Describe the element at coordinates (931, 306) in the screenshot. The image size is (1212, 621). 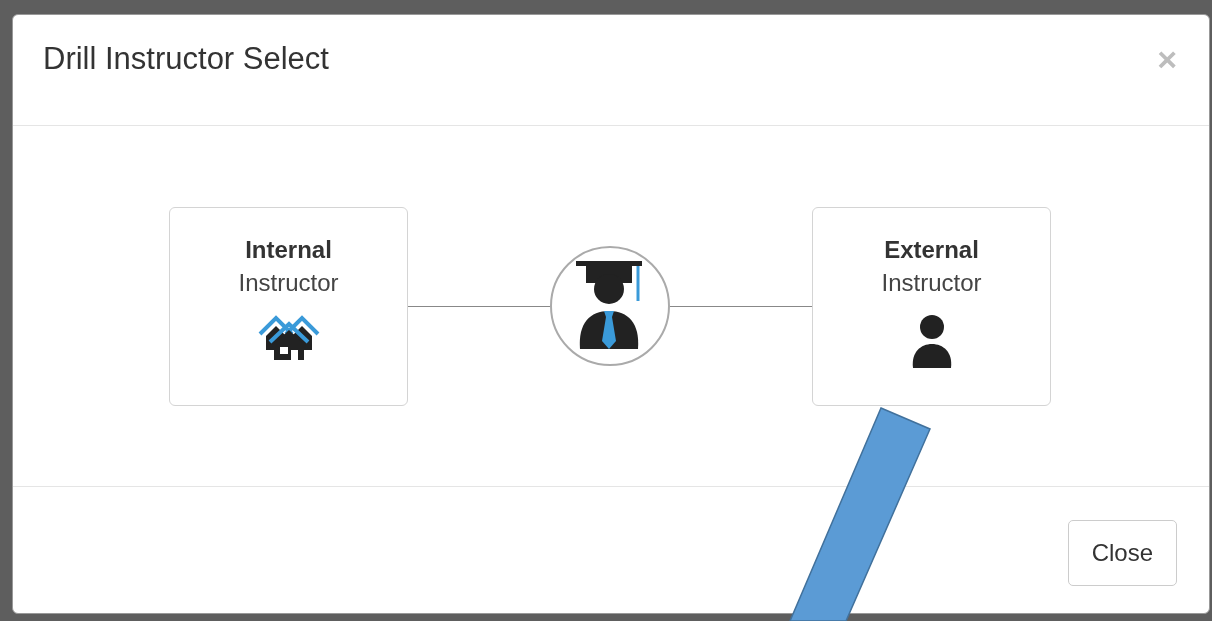
I see `option-card: External Instructor` at that location.